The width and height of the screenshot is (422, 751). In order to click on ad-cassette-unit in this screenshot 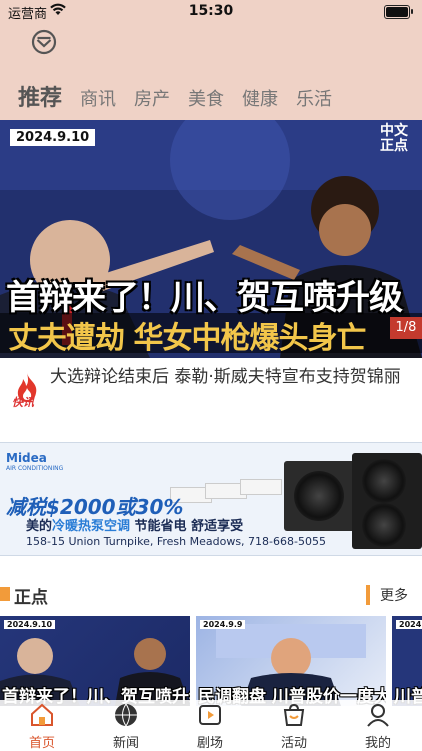, I will do `click(261, 487)`.